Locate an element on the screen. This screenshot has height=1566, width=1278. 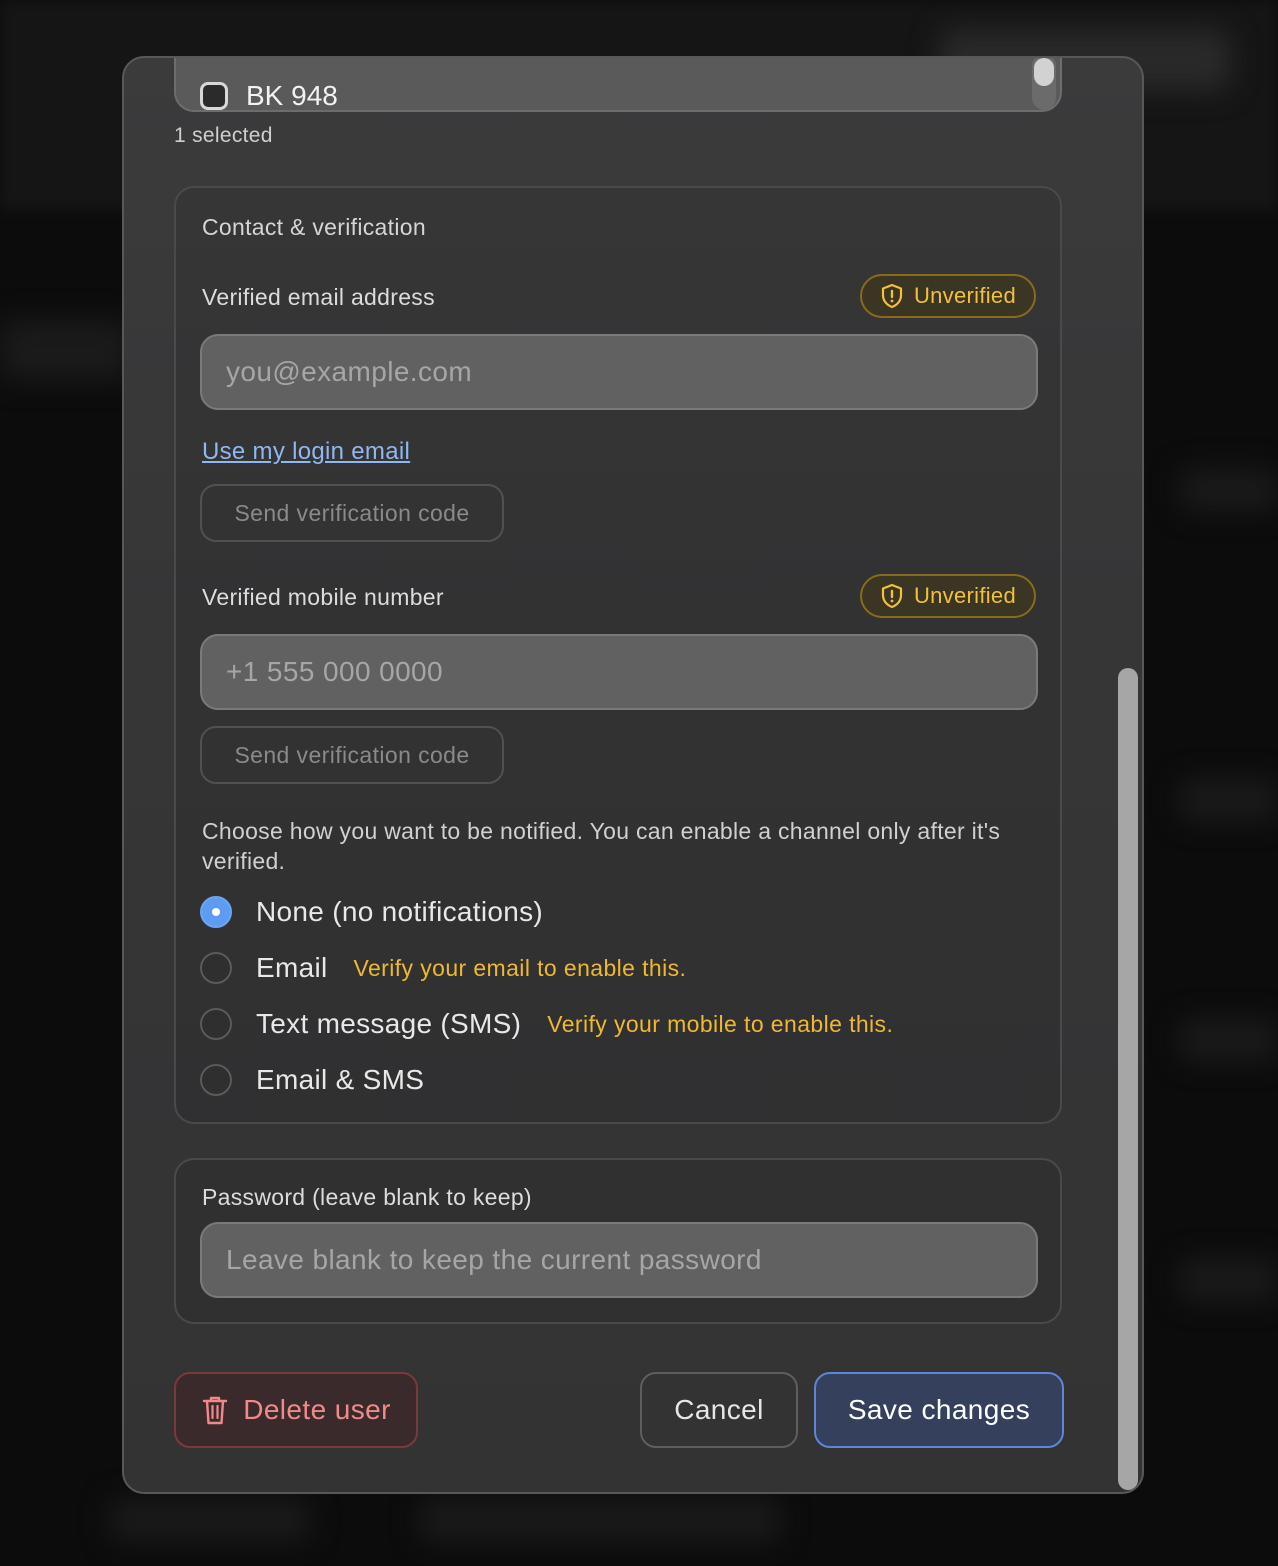
group-multiselect-list: BK 948 is located at coordinates (618, 86).